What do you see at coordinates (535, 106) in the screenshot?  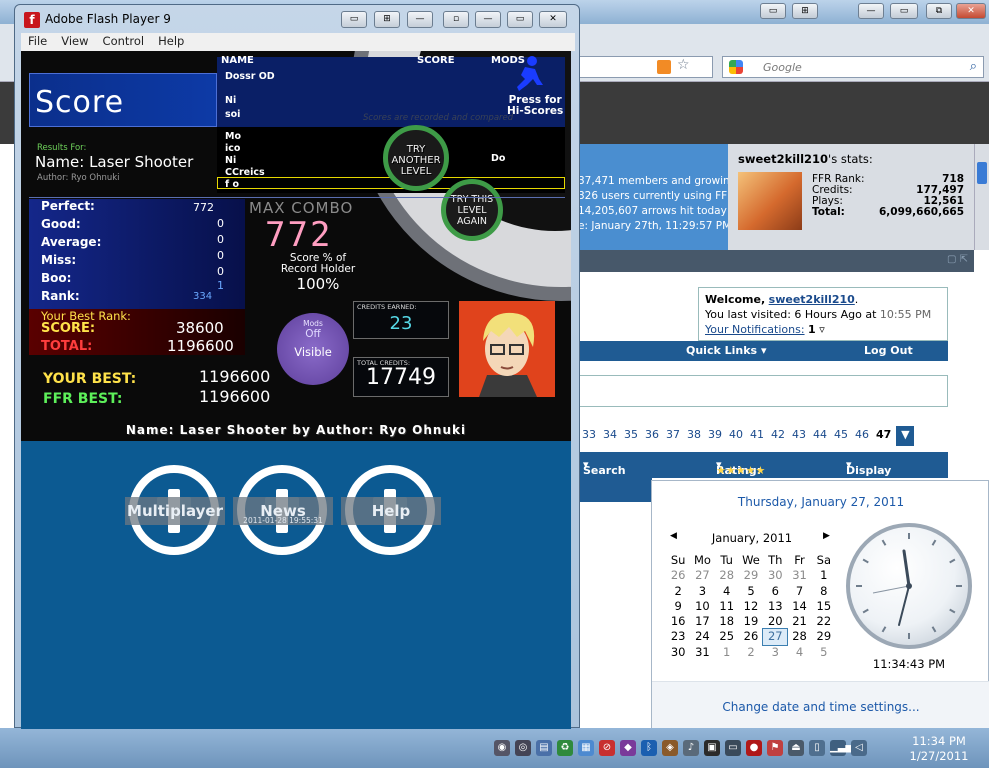 I see `press-hiscores: Press for Hi-Scores` at bounding box center [535, 106].